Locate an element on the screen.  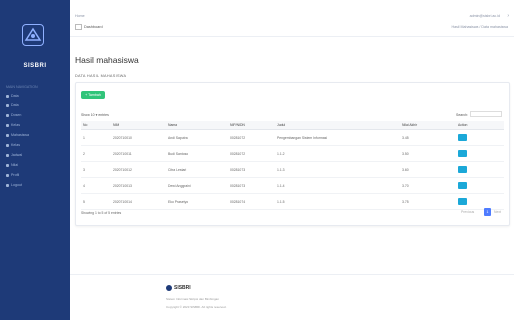
sidebar-item-label: Nilai is located at coordinates (14, 165).